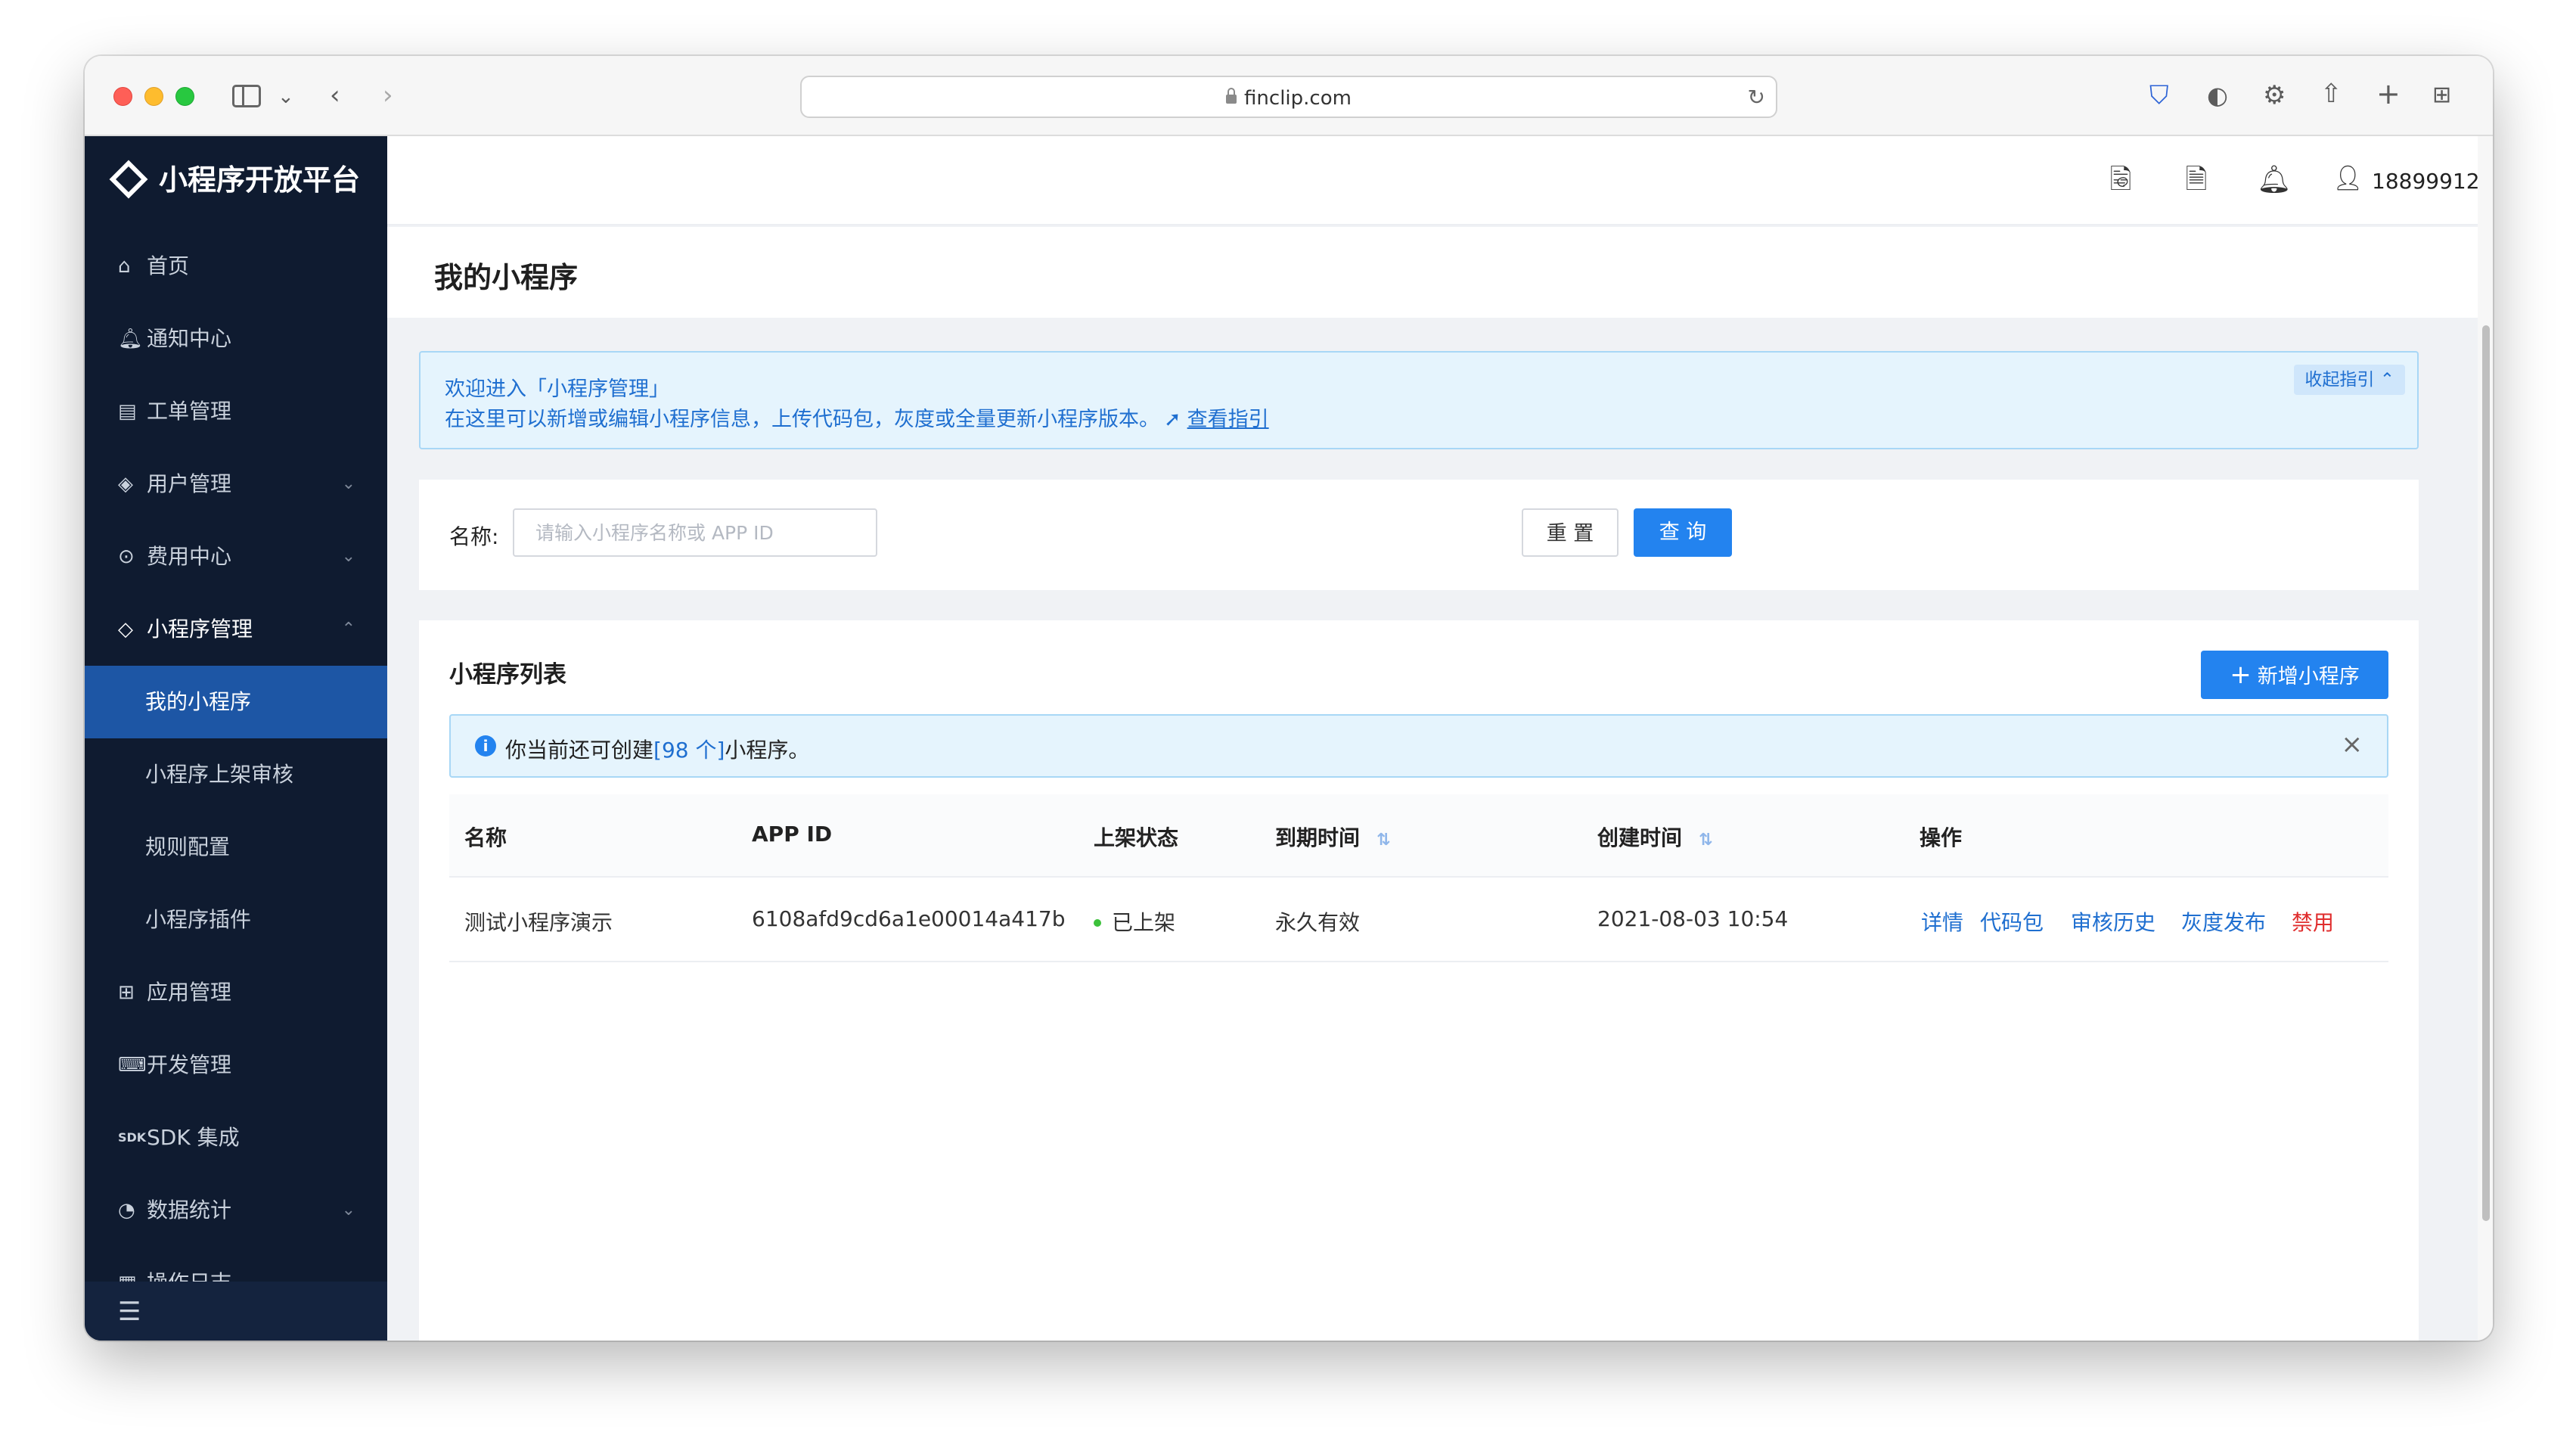 The image size is (2576, 1451). Describe the element at coordinates (236, 266) in the screenshot. I see `sidebar-item-home: ⌂ 首页` at that location.